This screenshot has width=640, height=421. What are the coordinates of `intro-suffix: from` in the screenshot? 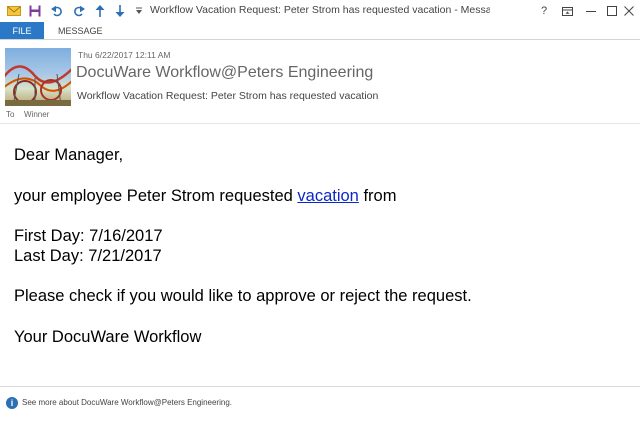 It's located at (377, 195).